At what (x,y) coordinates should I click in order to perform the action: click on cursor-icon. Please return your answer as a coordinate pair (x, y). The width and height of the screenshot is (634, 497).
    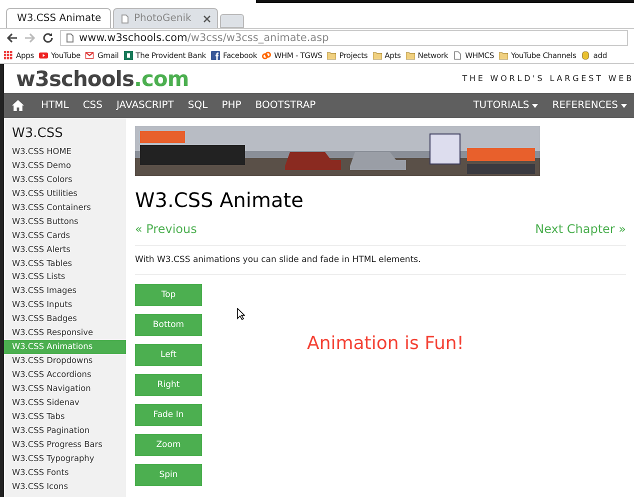
    Looking at the image, I should click on (241, 314).